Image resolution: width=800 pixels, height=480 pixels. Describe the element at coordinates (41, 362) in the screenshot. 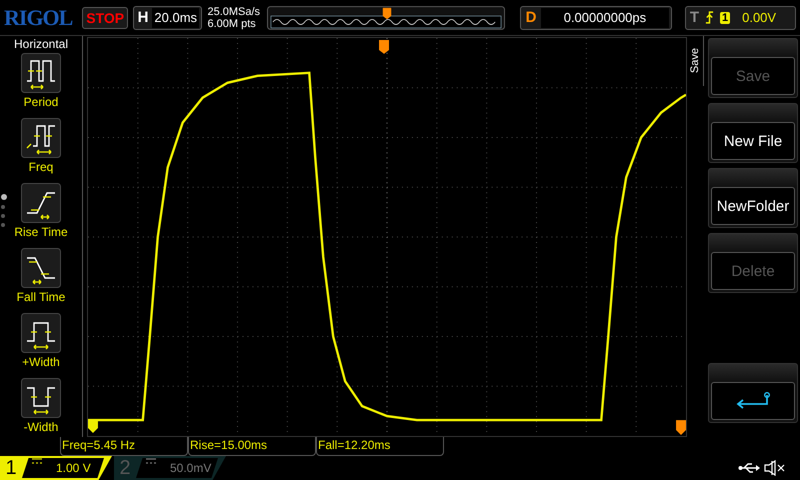

I see `measure-label: +Width` at that location.